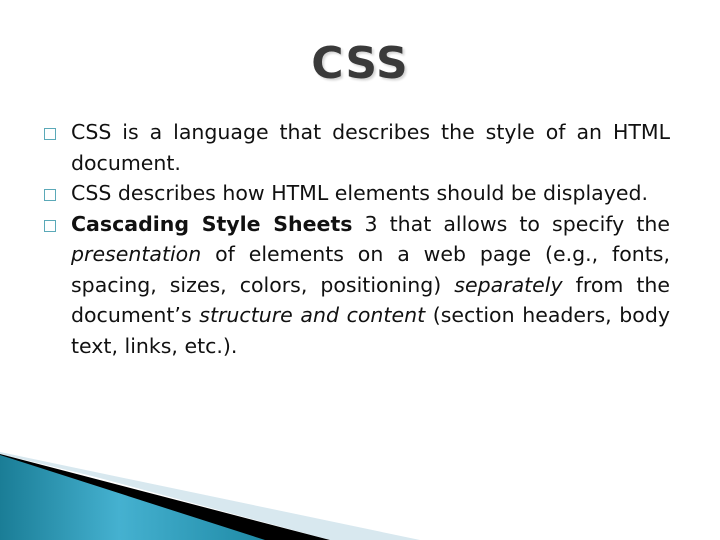  What do you see at coordinates (312, 315) in the screenshot?
I see `italic-term: structure and content` at bounding box center [312, 315].